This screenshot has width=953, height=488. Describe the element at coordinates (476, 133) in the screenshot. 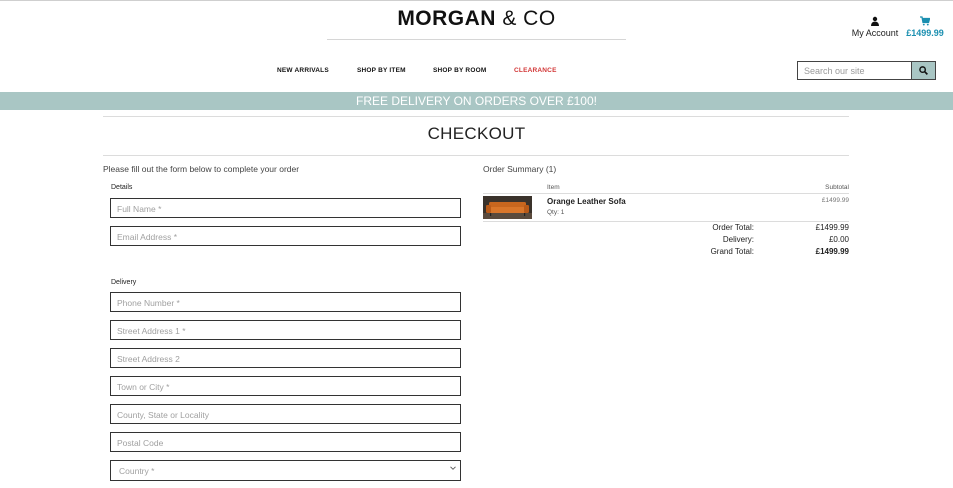

I see `page-title: CHECKOUT` at that location.